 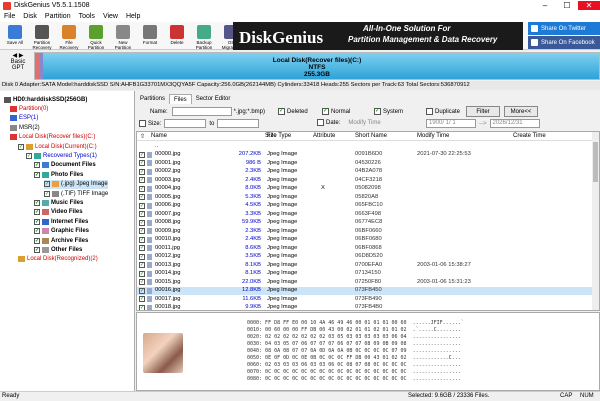 I want to click on table-row: ✓ 00009.jpg 2.3KB Jpeg Image 06BF0660, so click(x=368, y=231).